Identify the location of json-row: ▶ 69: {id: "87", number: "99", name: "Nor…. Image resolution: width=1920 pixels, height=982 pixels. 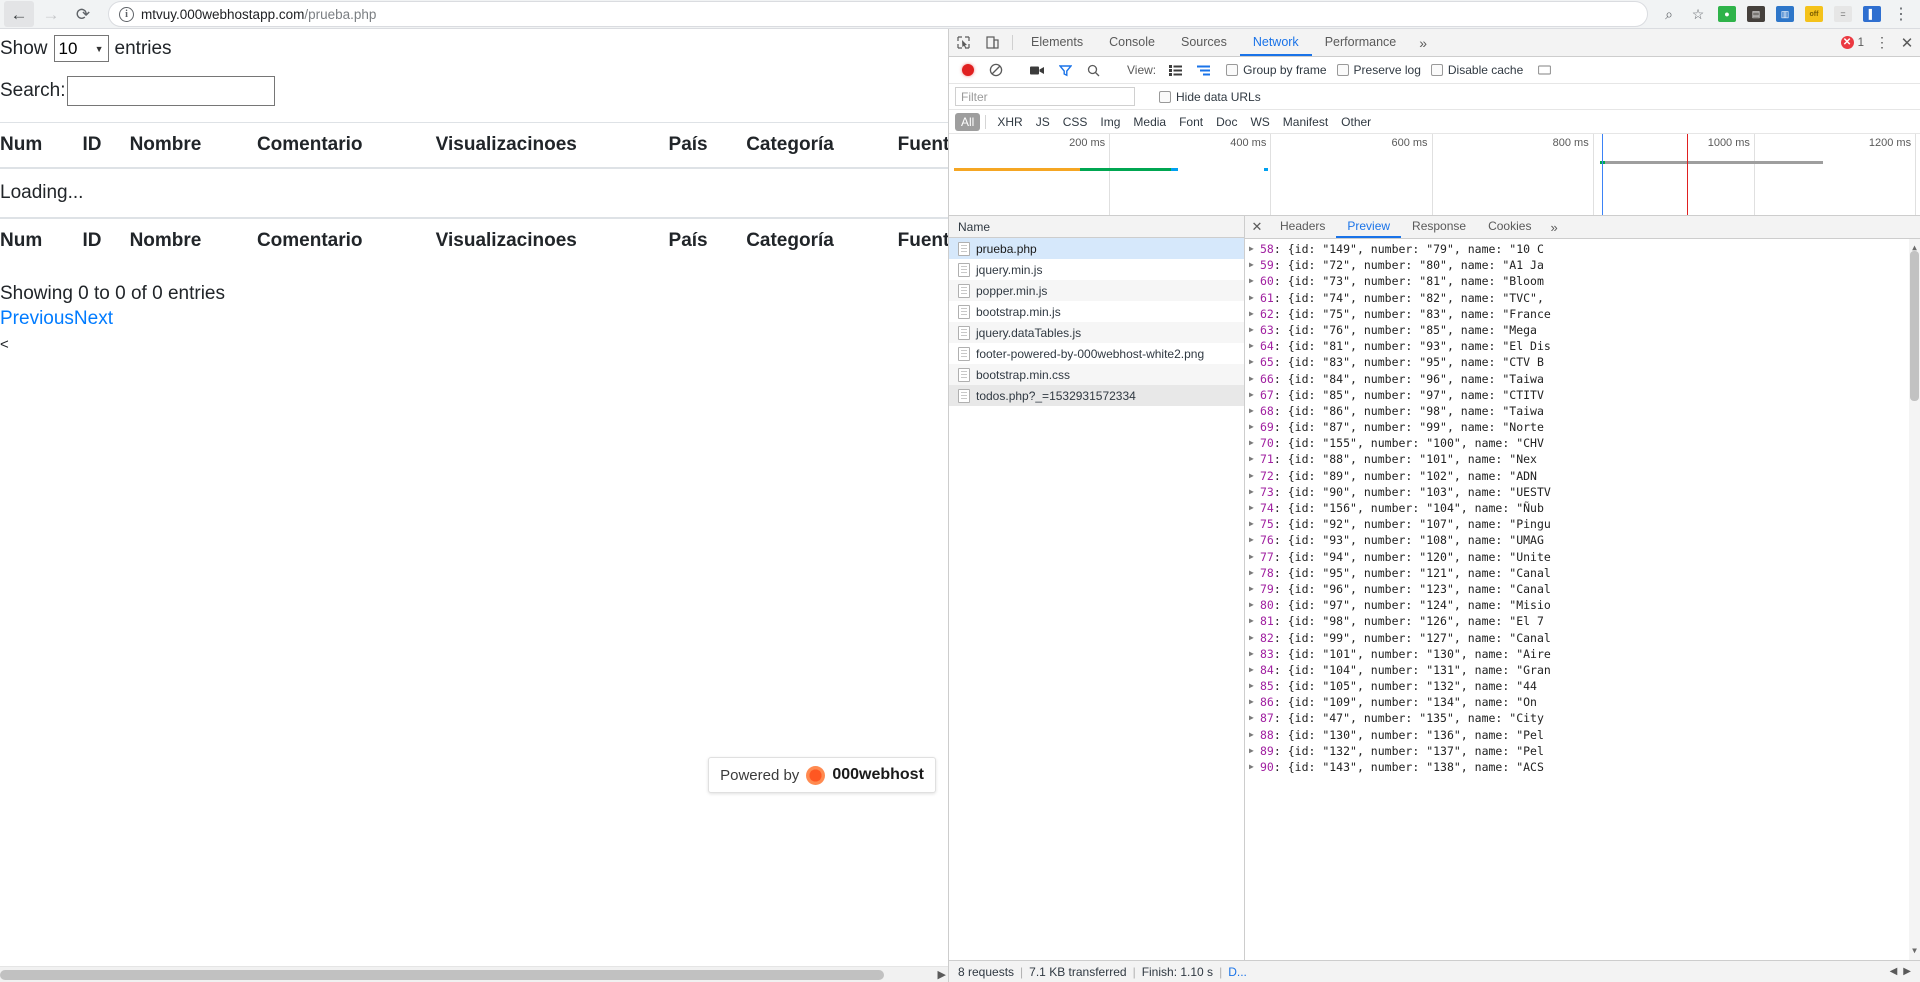
(1584, 427).